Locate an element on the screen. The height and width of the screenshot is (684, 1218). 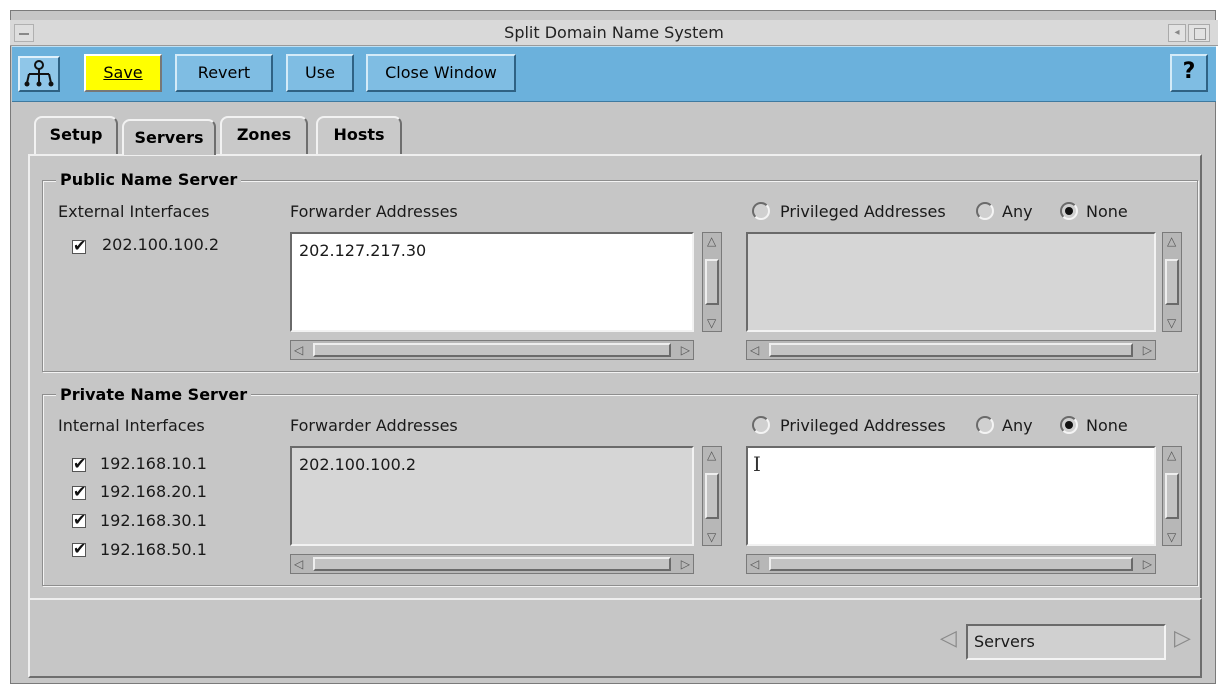
tab-setup: Setup is located at coordinates (76, 135).